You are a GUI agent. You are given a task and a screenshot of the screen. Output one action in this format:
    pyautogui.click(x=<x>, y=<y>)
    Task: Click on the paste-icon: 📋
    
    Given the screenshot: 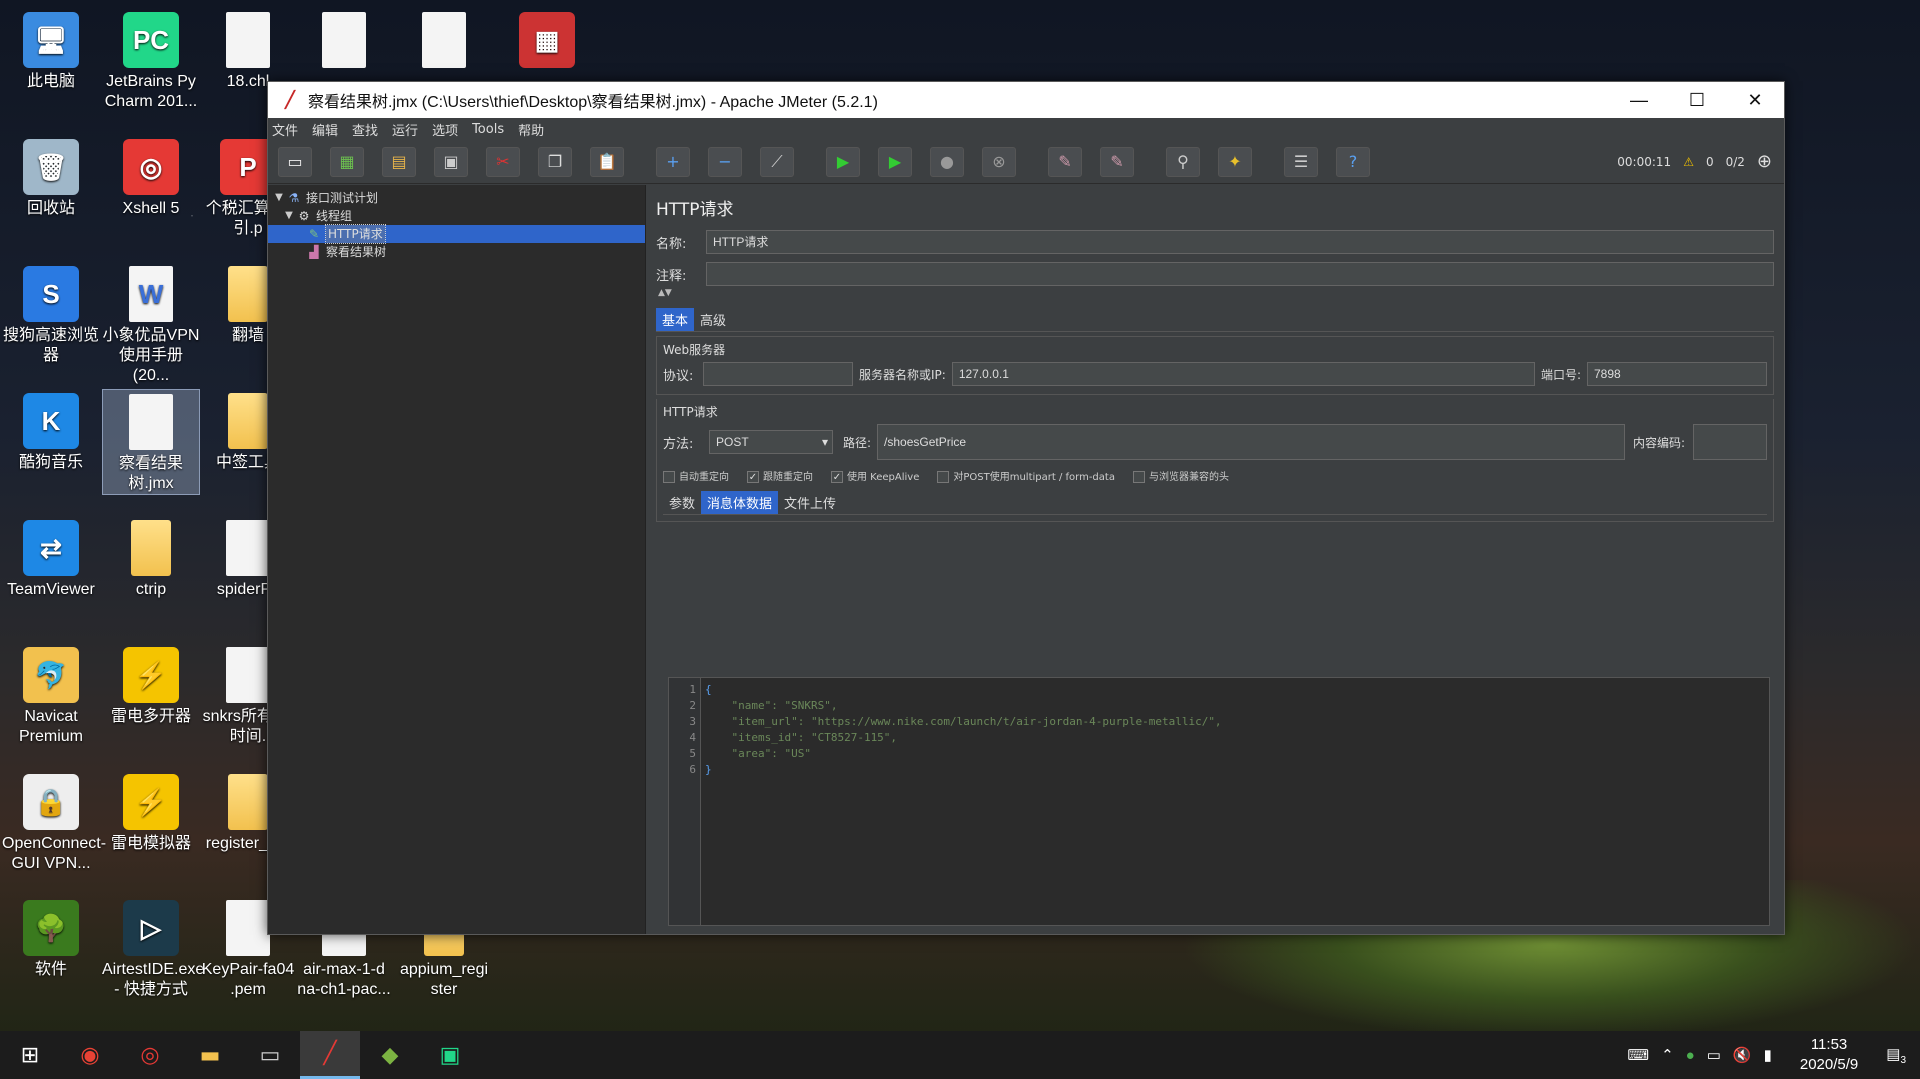 What is the action you would take?
    pyautogui.click(x=607, y=161)
    